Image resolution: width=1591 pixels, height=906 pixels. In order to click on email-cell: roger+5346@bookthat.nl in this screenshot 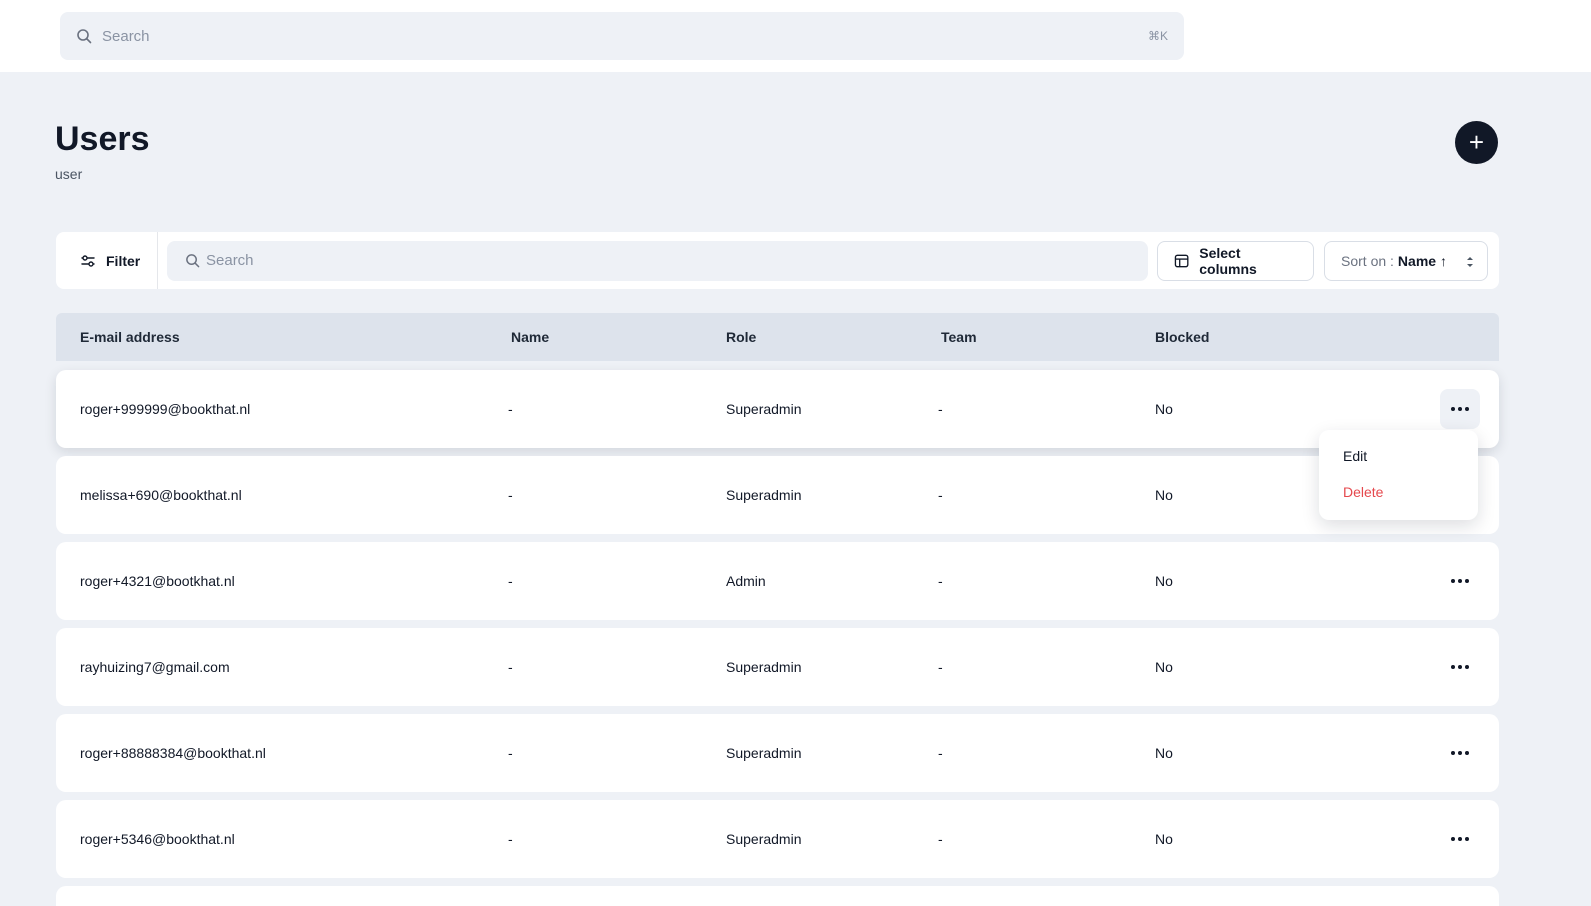, I will do `click(157, 839)`.